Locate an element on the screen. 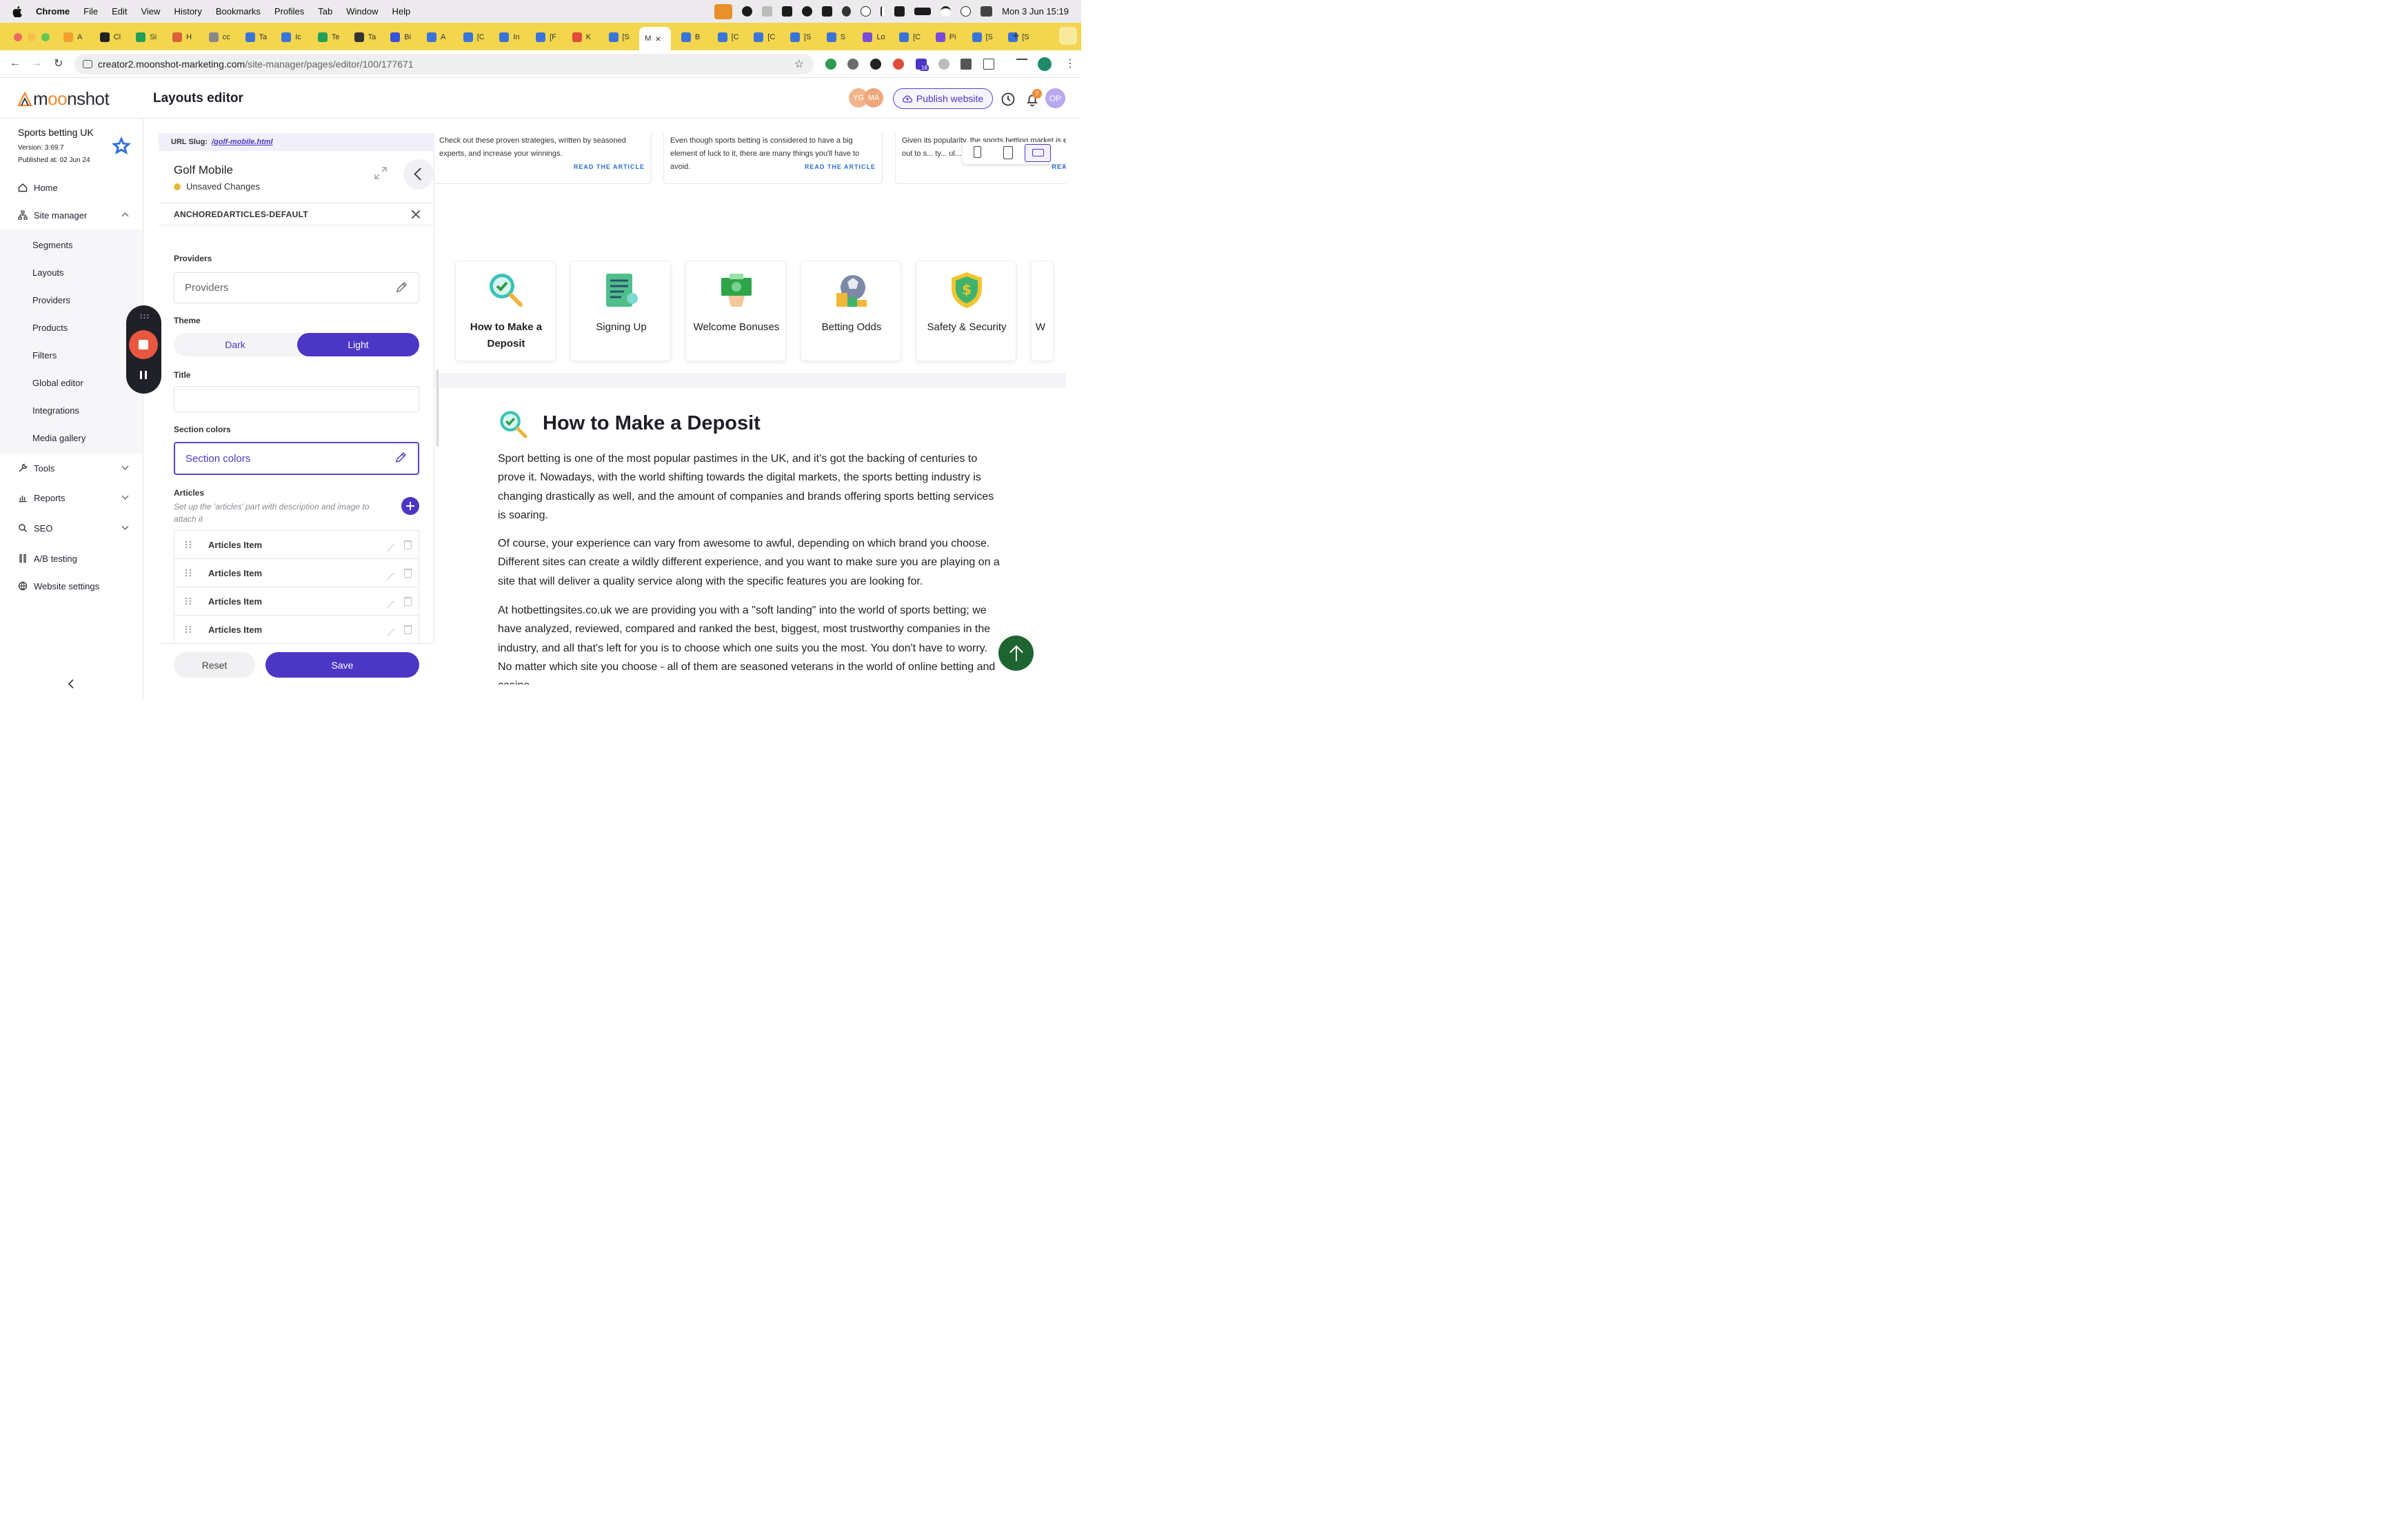  favorite-star-icon is located at coordinates (121, 145).